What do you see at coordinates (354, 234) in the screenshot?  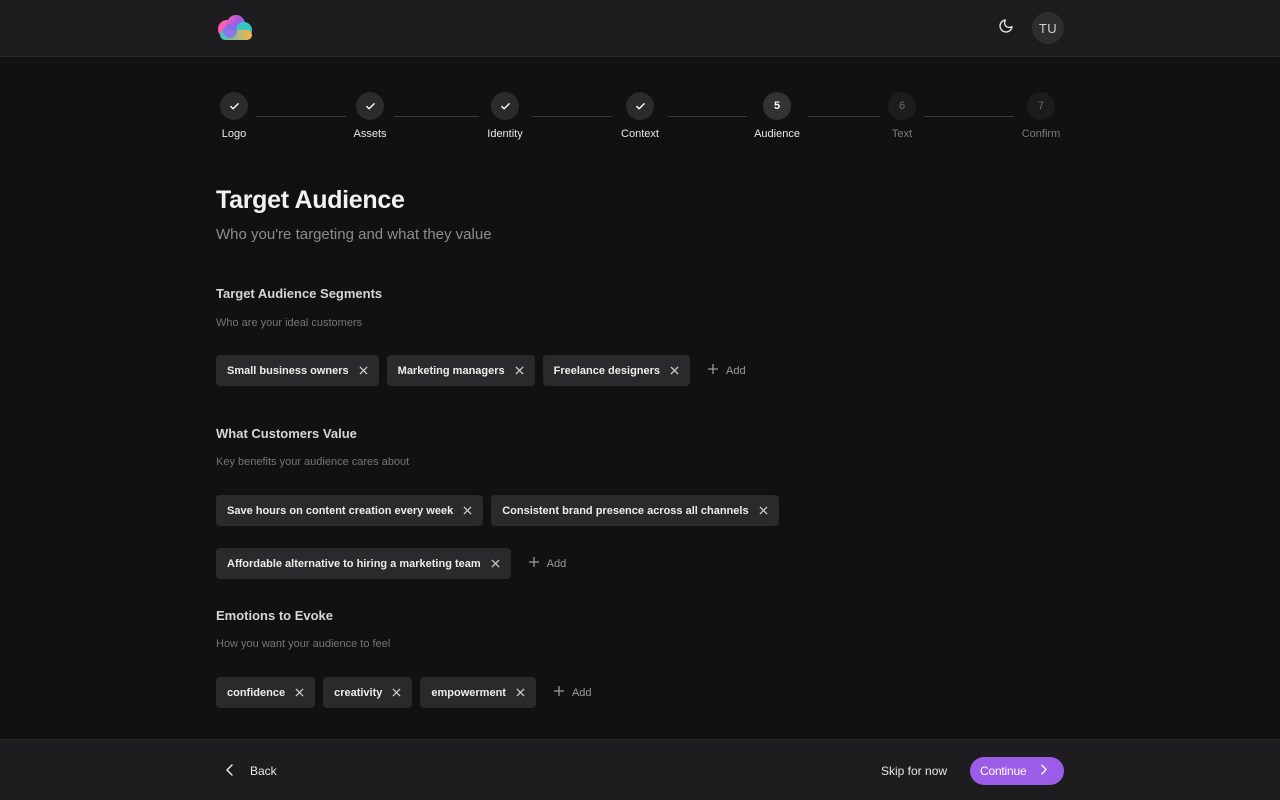 I see `page-subtitle: Who you're targeting and what they value` at bounding box center [354, 234].